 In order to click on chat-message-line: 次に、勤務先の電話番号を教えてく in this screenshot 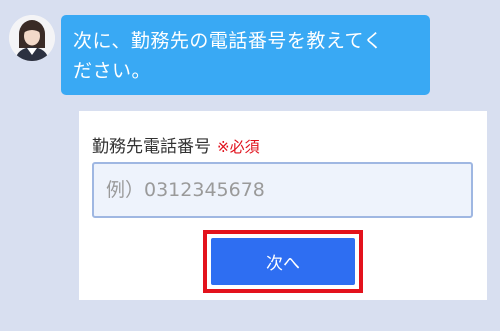, I will do `click(228, 41)`.